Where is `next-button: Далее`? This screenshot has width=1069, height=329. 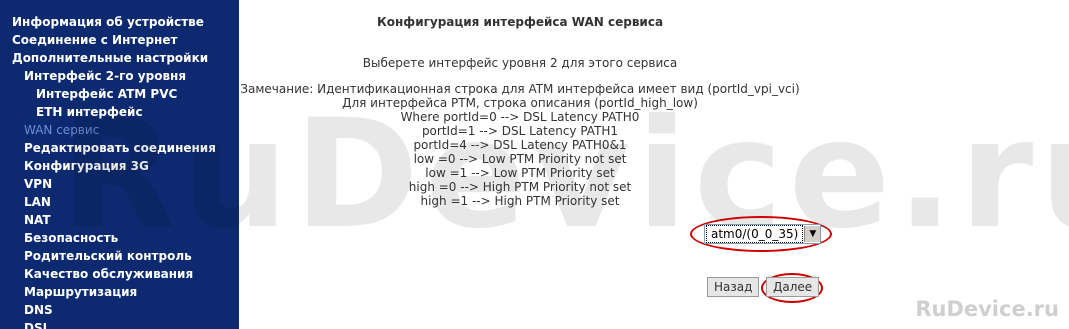
next-button: Далее is located at coordinates (793, 287).